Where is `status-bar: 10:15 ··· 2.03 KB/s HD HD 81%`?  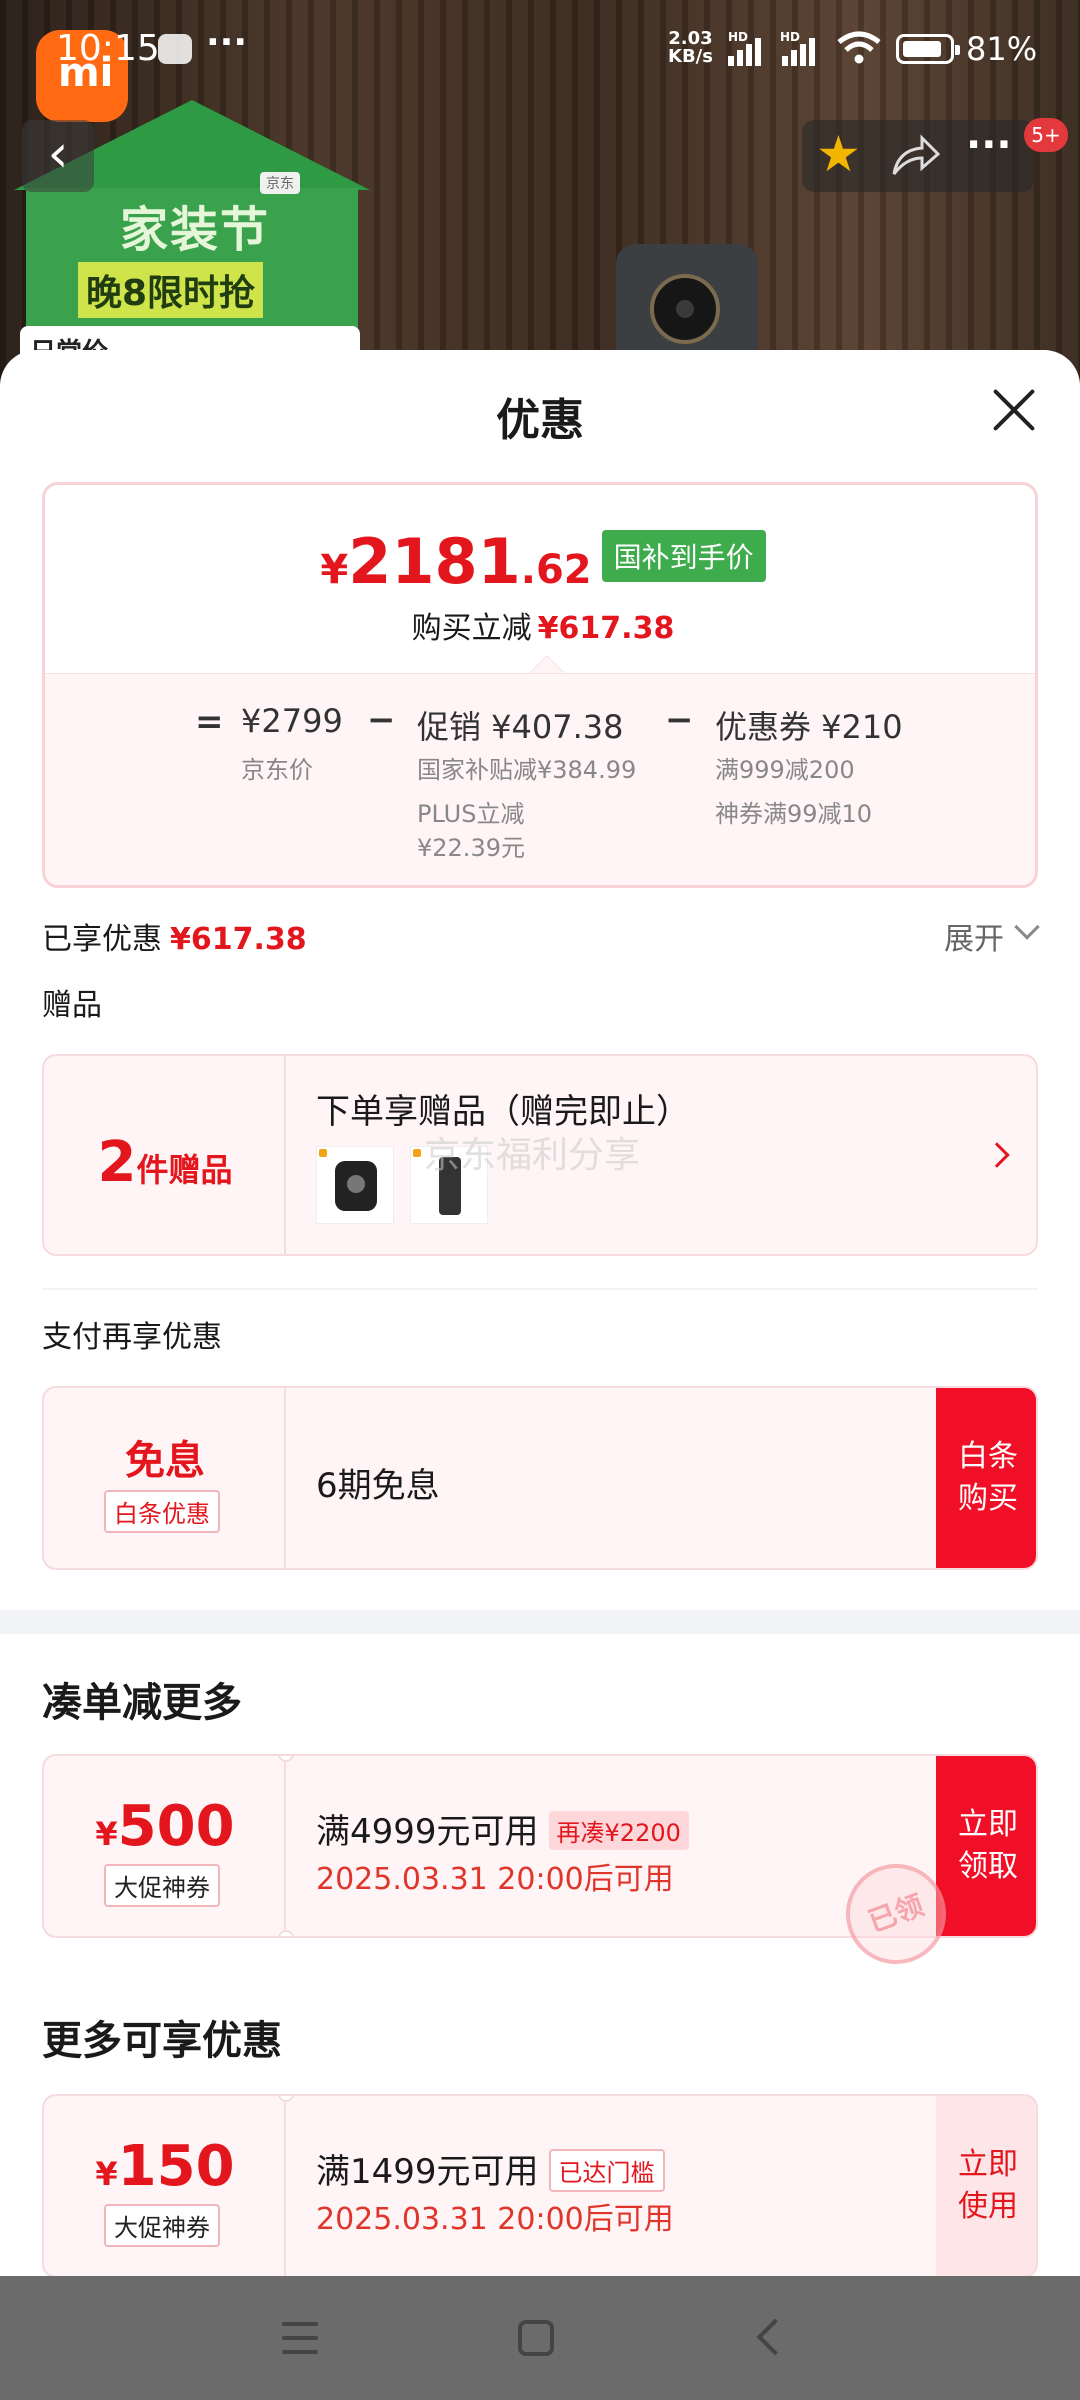 status-bar: 10:15 ··· 2.03 KB/s HD HD 81% is located at coordinates (540, 50).